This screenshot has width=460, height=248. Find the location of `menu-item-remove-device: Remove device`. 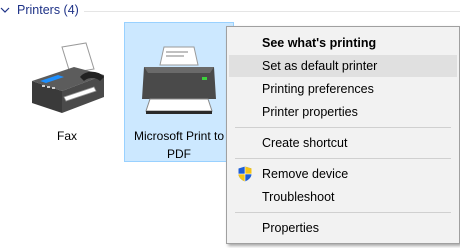

menu-item-remove-device: Remove device is located at coordinates (343, 174).